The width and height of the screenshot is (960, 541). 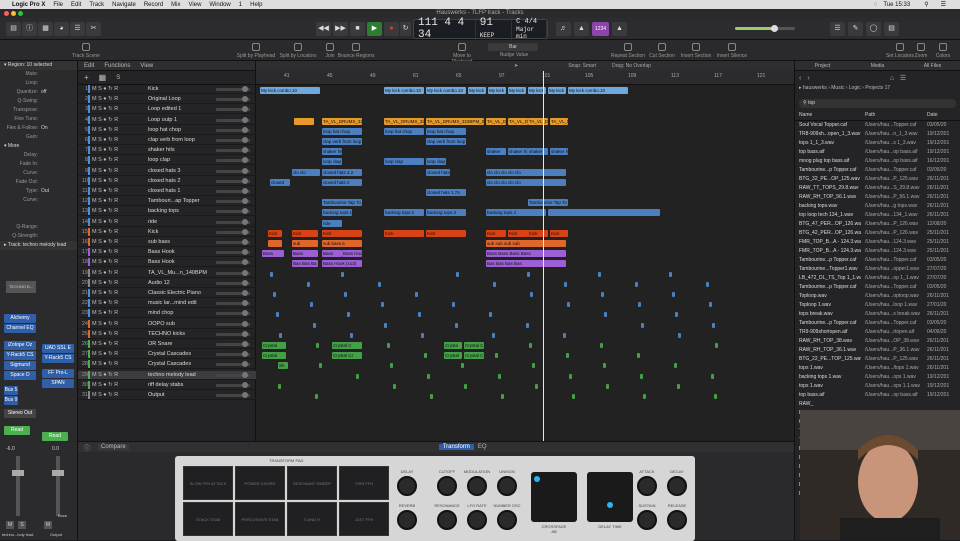 I want to click on plugin-slot: UAD SSL E, so click(x=58, y=348).